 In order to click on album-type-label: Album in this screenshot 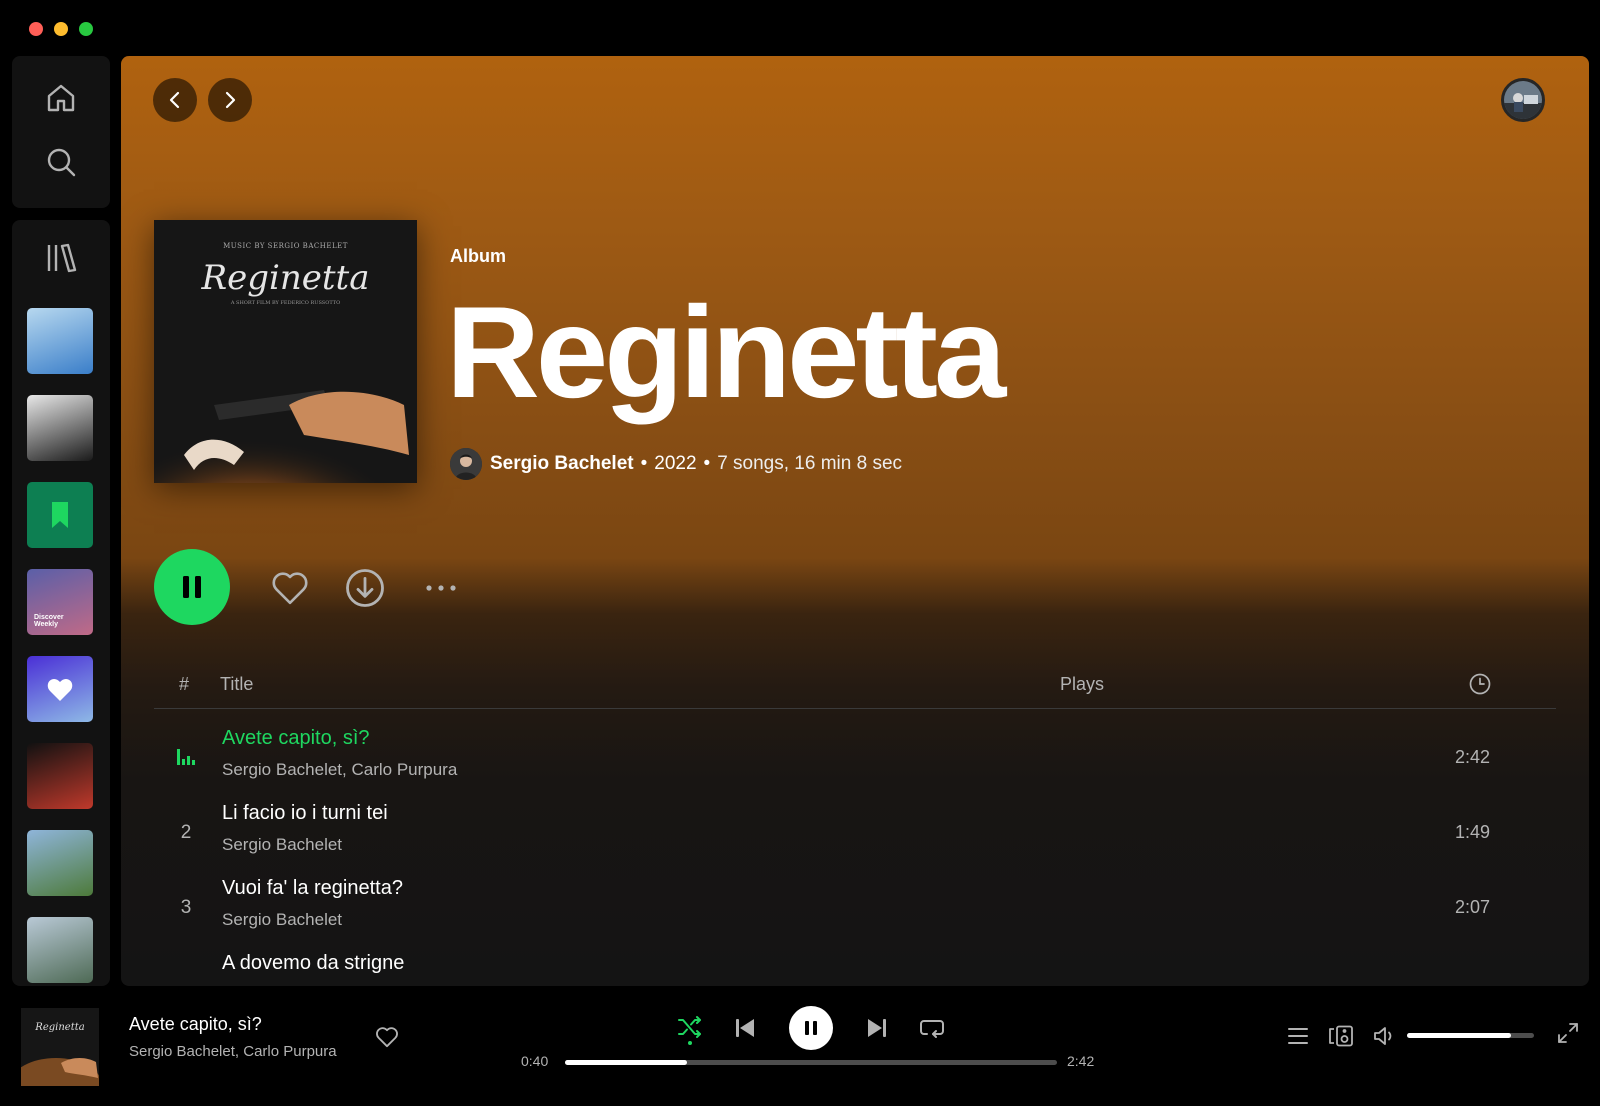, I will do `click(478, 256)`.